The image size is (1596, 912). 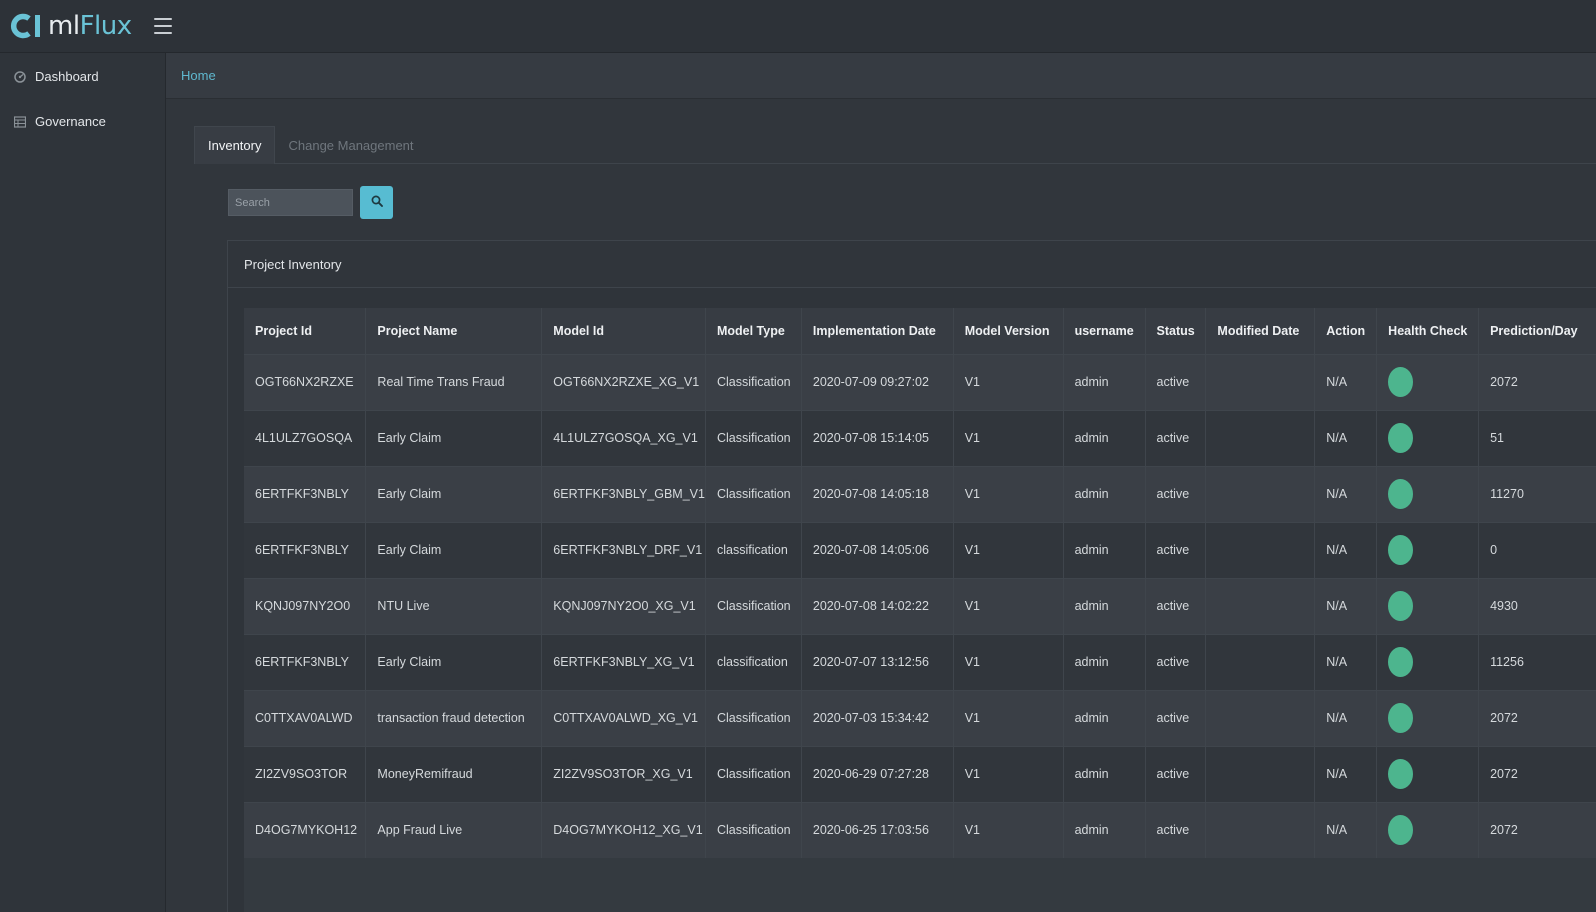 What do you see at coordinates (623, 661) in the screenshot?
I see `cell-model-id: 6ERTFKF3NBLY_XG_V1` at bounding box center [623, 661].